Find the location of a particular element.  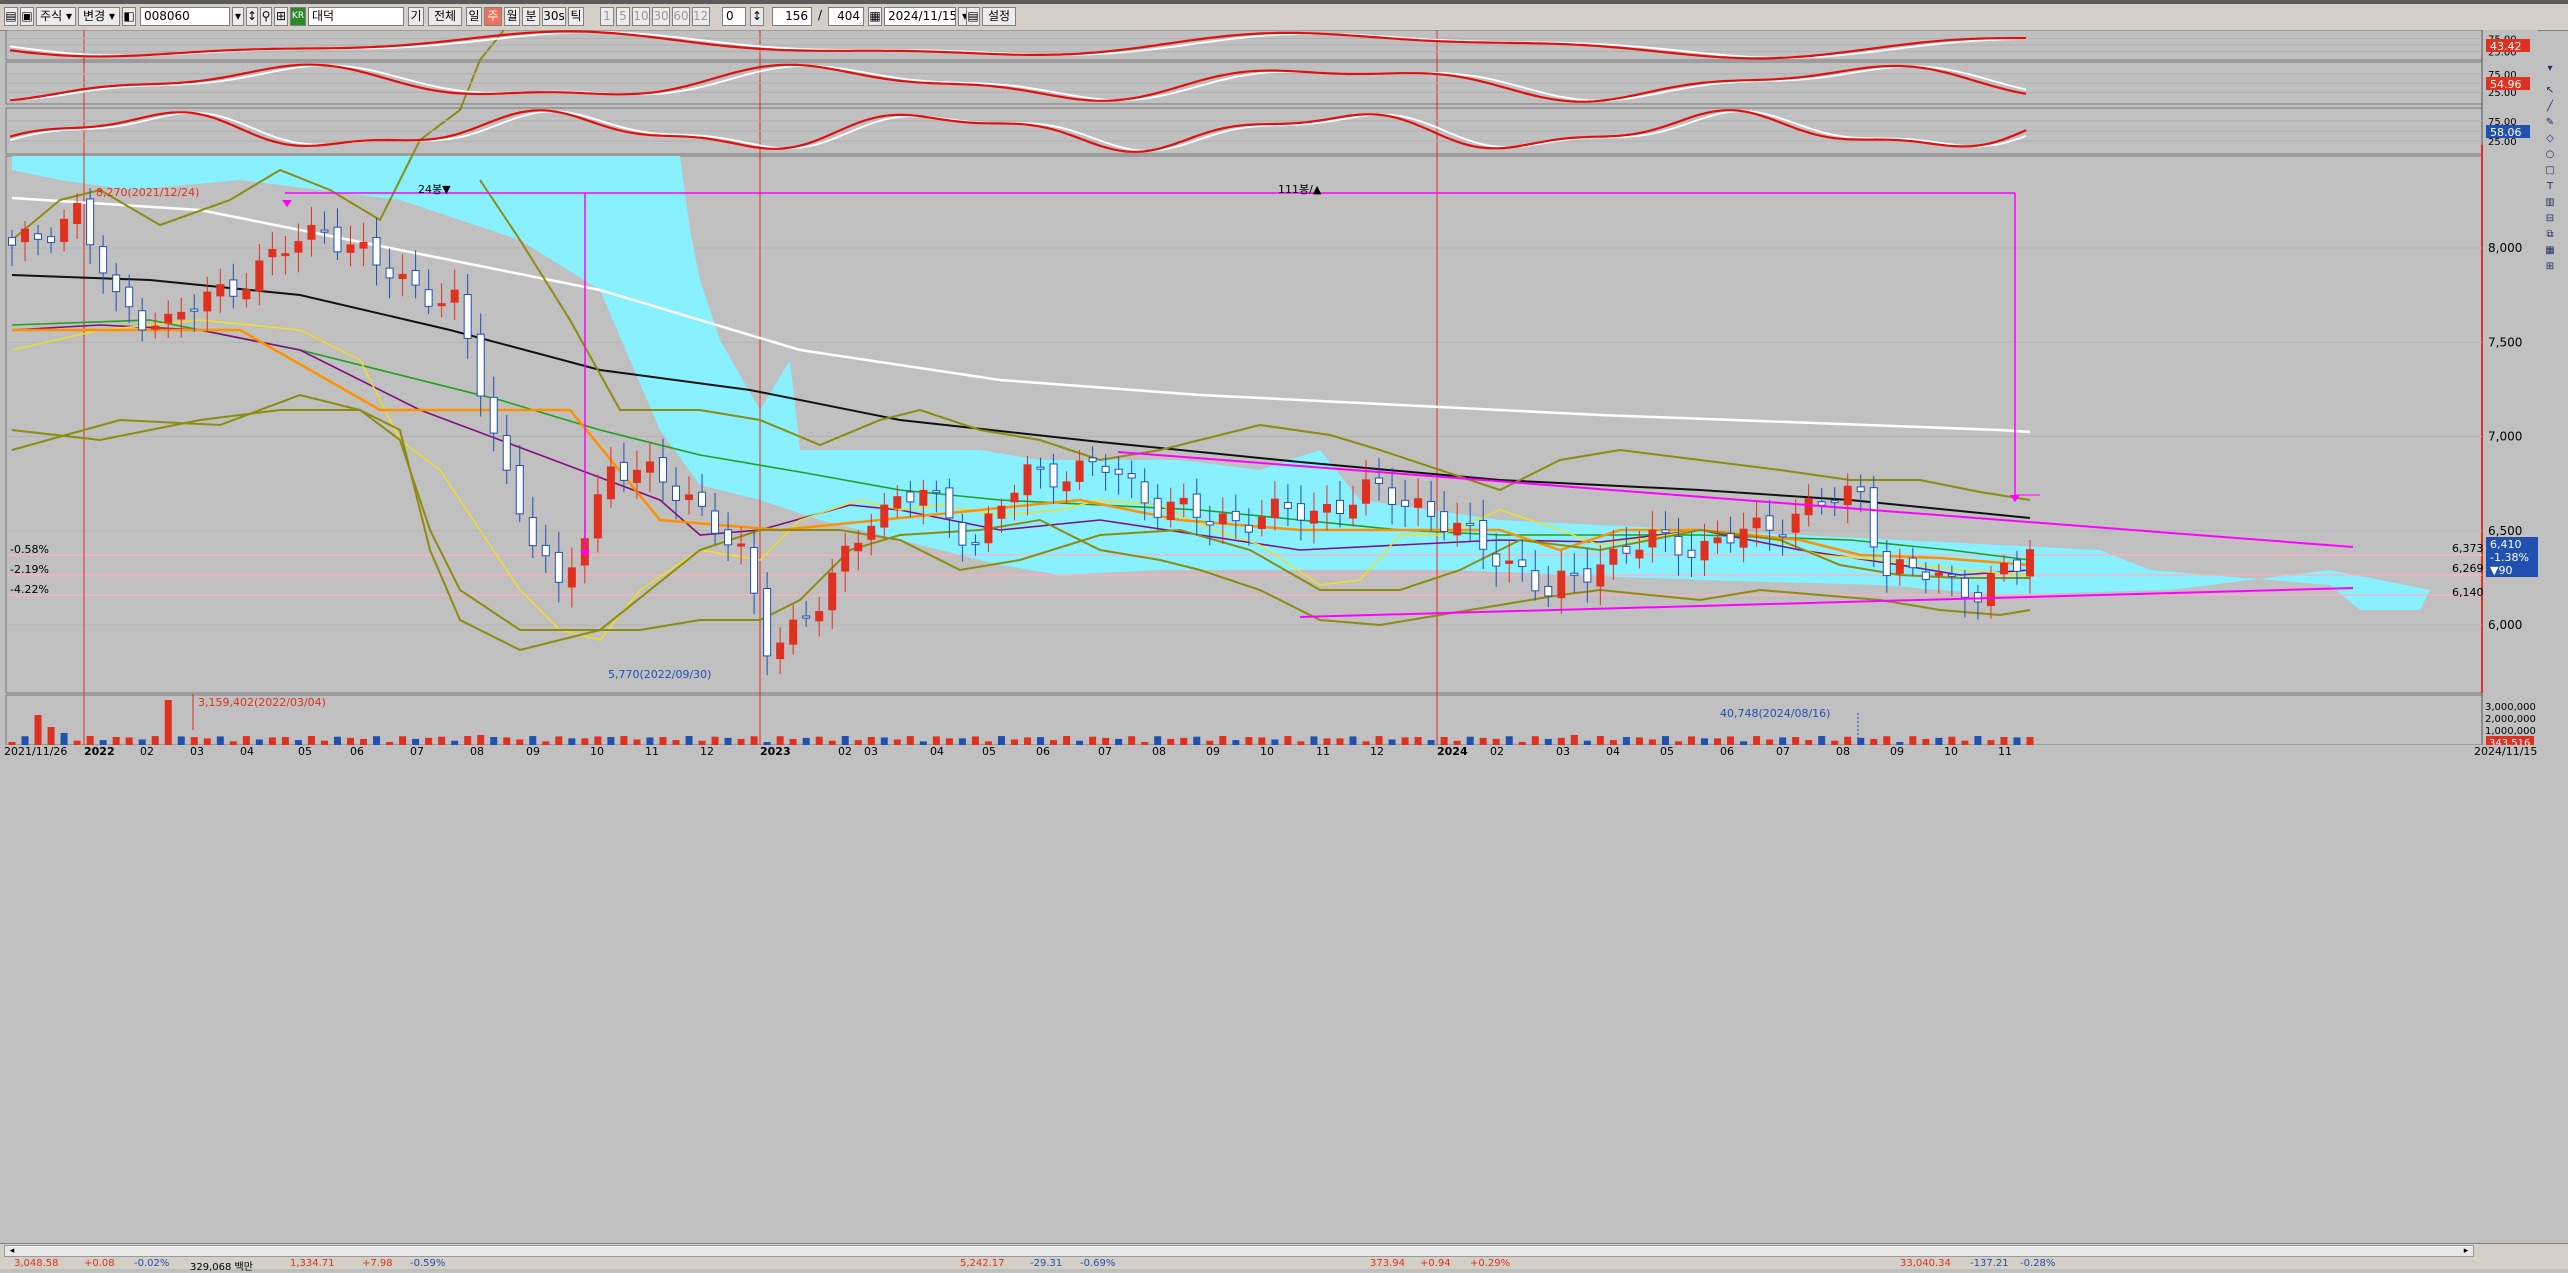

eraser-tool-icon: ◇ is located at coordinates (2550, 139).